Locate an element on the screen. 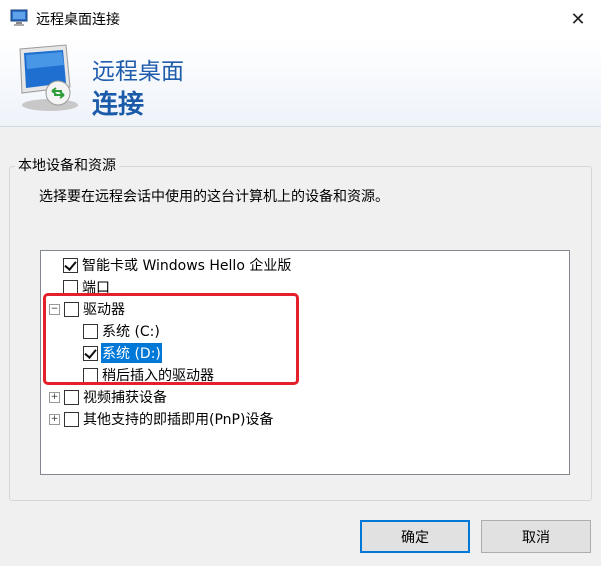 The height and width of the screenshot is (566, 601). annotation-highlight-box is located at coordinates (171, 339).